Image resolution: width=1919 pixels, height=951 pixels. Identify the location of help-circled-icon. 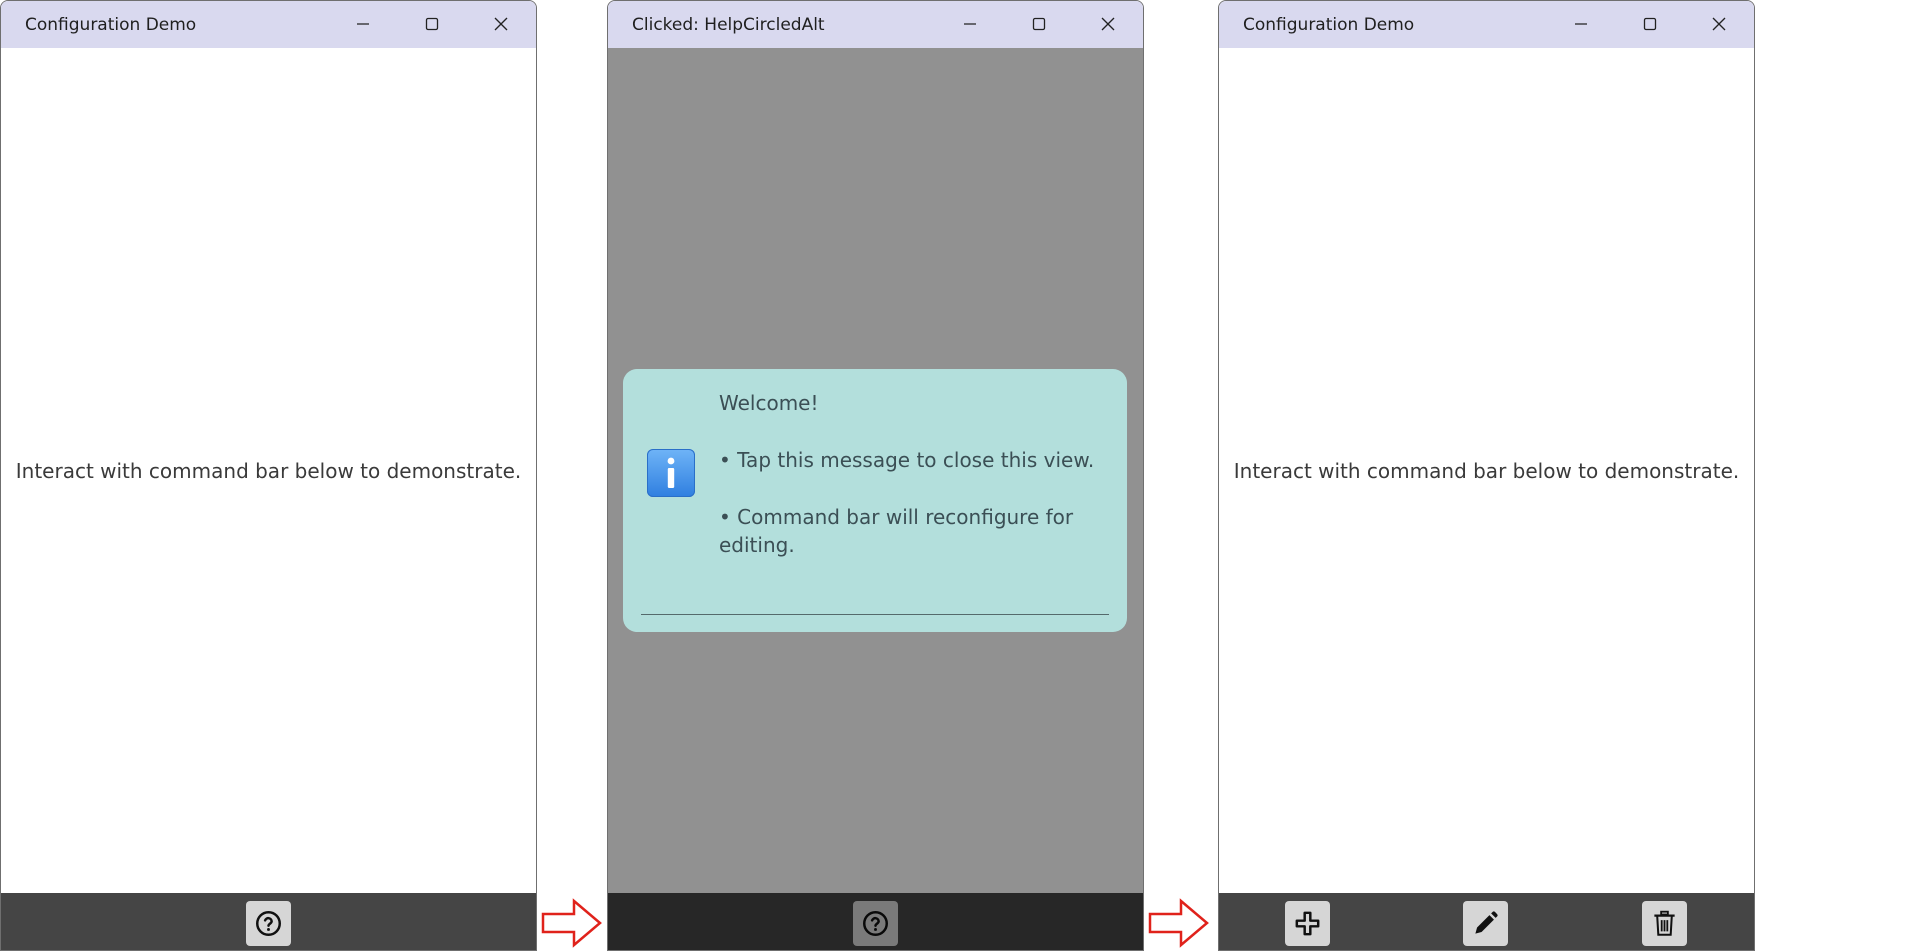
(268, 923).